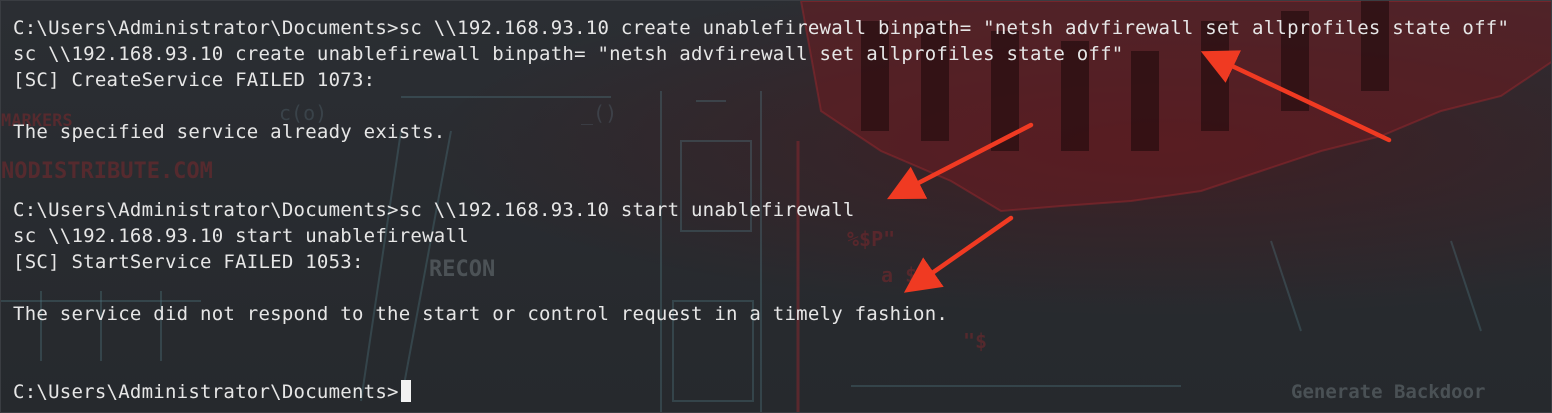 The width and height of the screenshot is (1552, 413). What do you see at coordinates (188, 262) in the screenshot?
I see `console-line: [SC] StartService FAILED 1053:` at bounding box center [188, 262].